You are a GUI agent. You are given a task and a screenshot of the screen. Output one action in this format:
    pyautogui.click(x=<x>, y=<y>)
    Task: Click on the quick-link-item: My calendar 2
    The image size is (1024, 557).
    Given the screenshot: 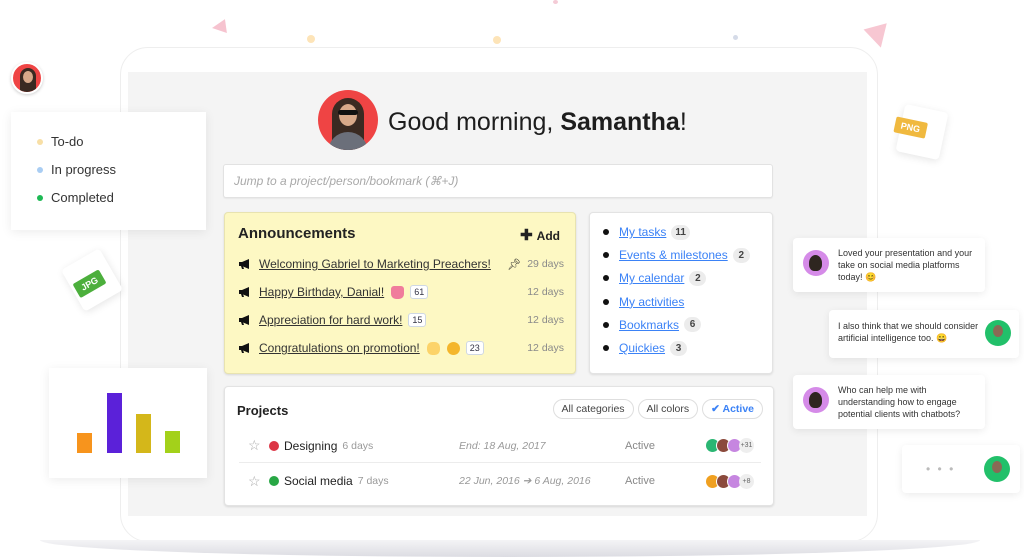 What is the action you would take?
    pyautogui.click(x=655, y=278)
    